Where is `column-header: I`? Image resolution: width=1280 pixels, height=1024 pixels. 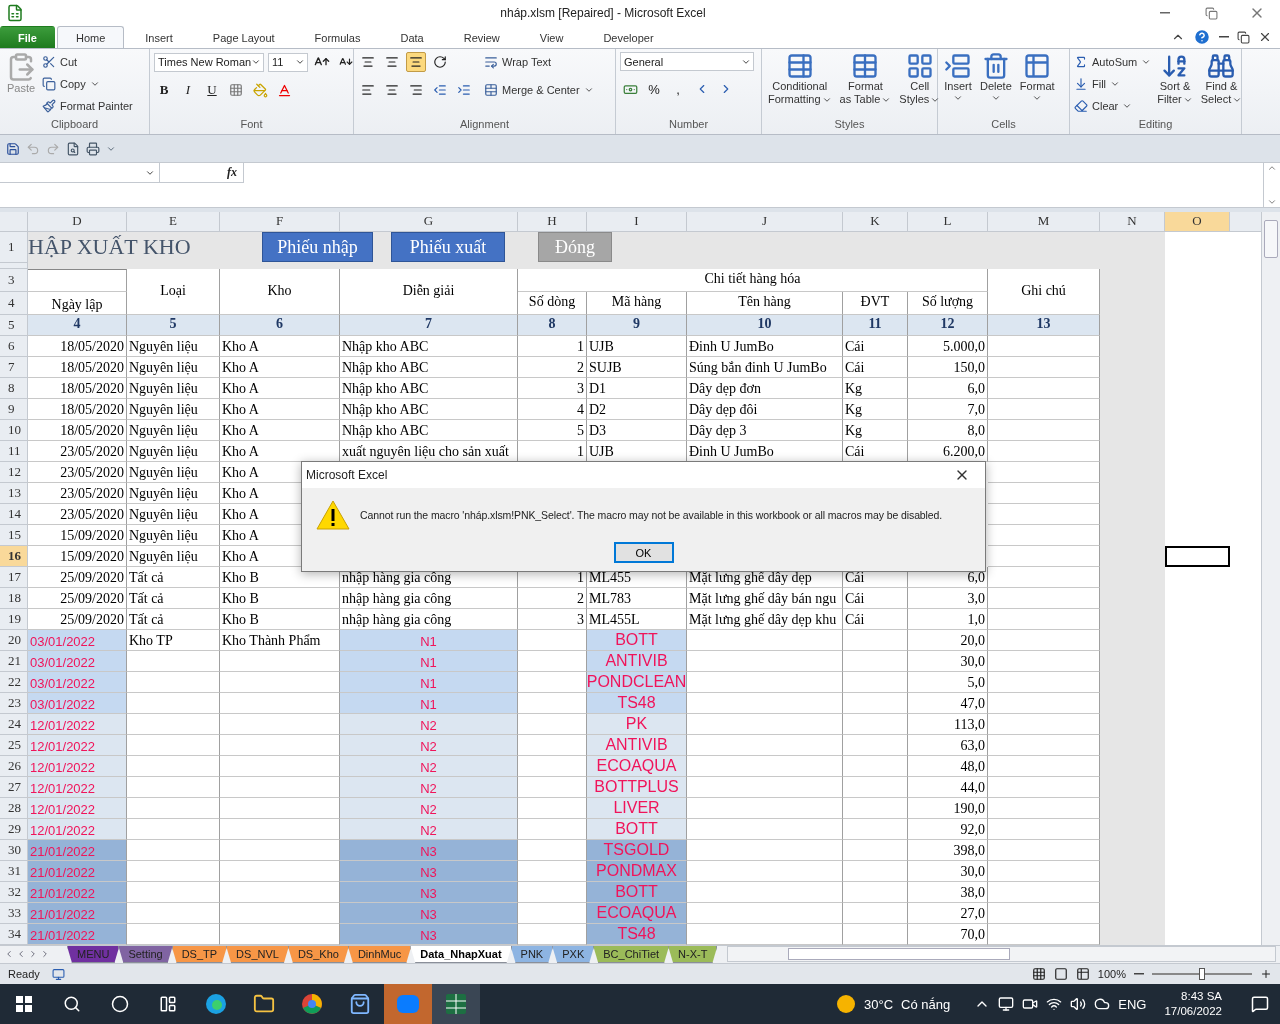
column-header: I is located at coordinates (637, 221).